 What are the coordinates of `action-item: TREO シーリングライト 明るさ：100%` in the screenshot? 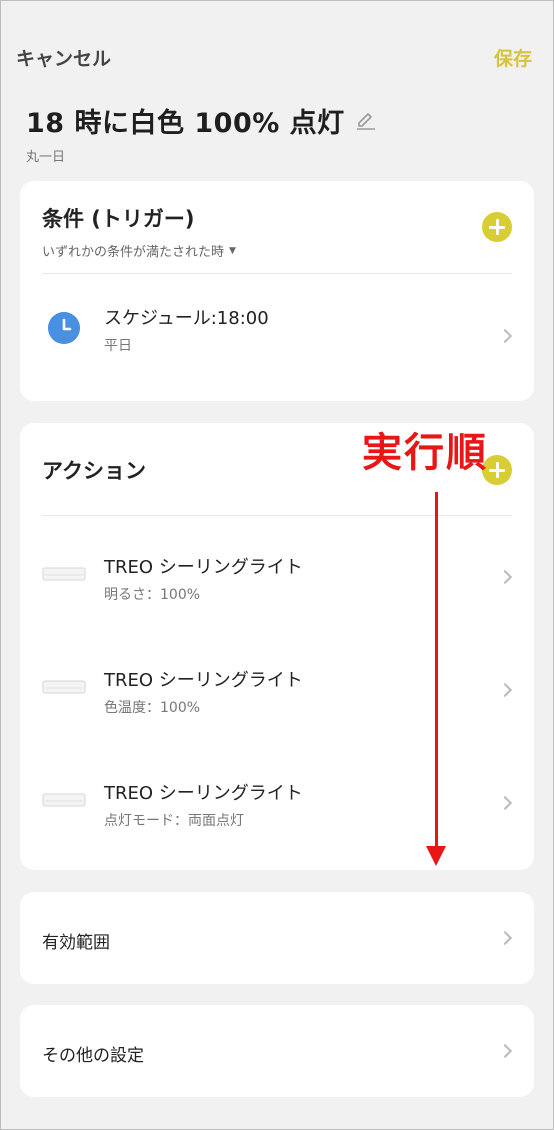 It's located at (277, 572).